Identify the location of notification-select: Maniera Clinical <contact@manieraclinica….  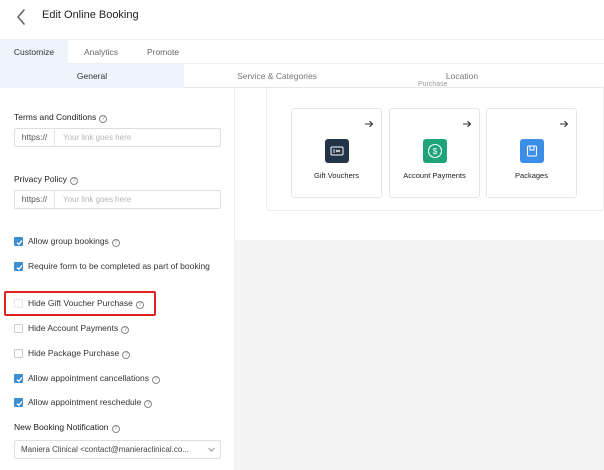
(117, 449).